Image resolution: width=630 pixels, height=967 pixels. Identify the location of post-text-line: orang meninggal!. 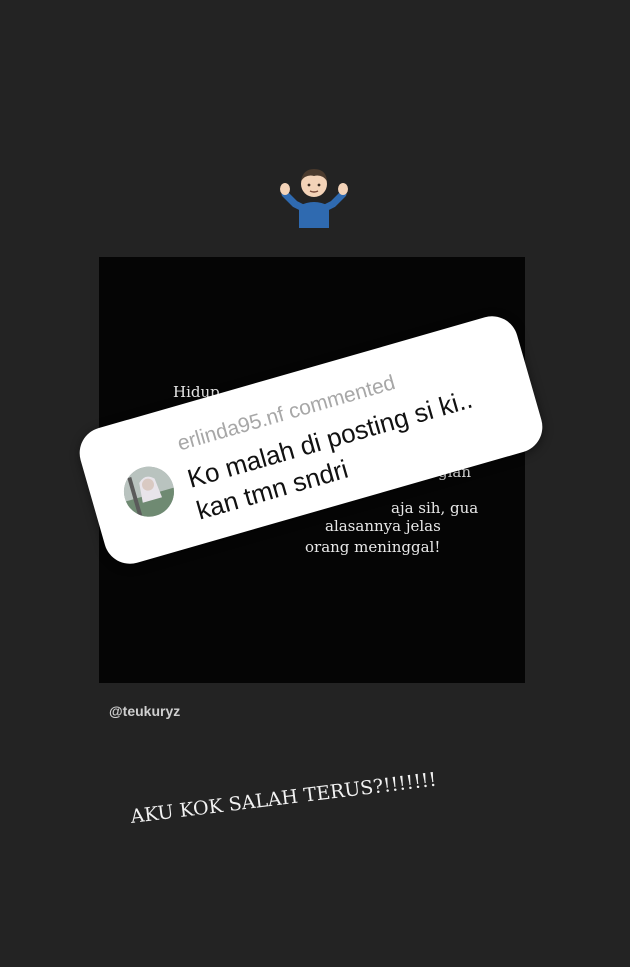
(373, 547).